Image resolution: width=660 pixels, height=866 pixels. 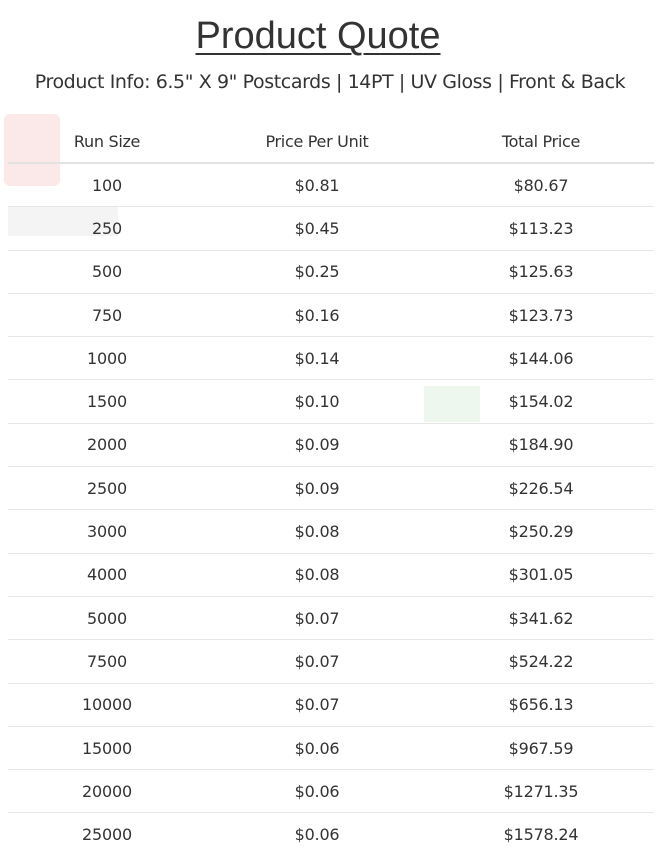 What do you see at coordinates (107, 575) in the screenshot?
I see `run-size-cell: 4000` at bounding box center [107, 575].